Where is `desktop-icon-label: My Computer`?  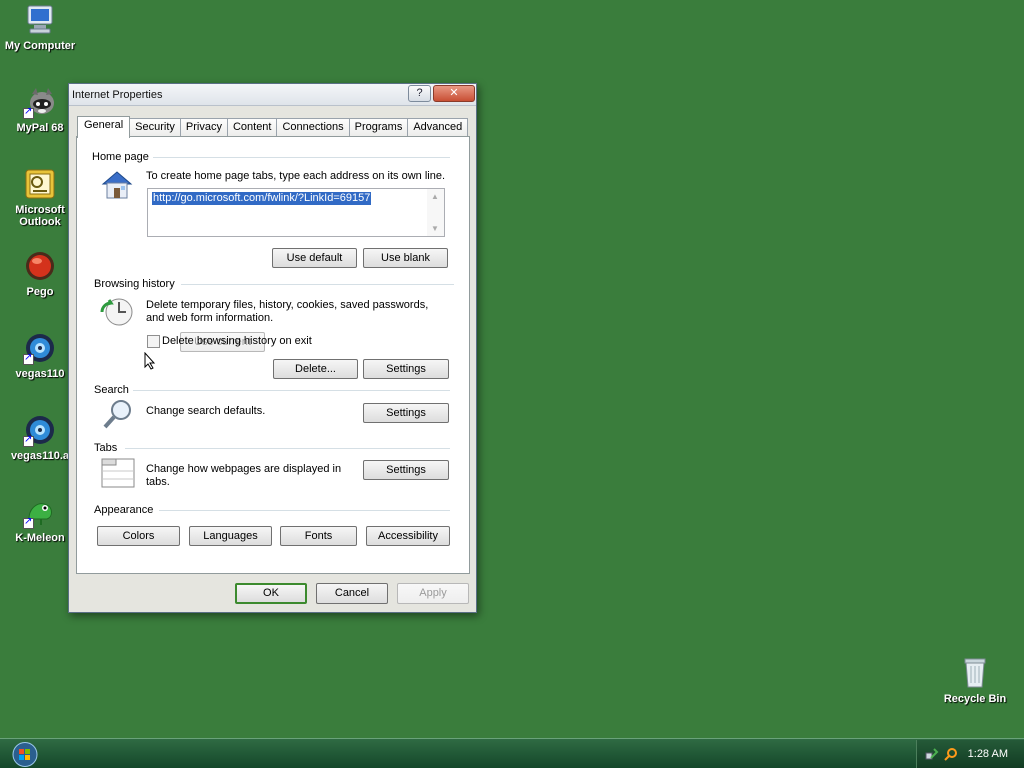
desktop-icon-label: My Computer is located at coordinates (40, 46).